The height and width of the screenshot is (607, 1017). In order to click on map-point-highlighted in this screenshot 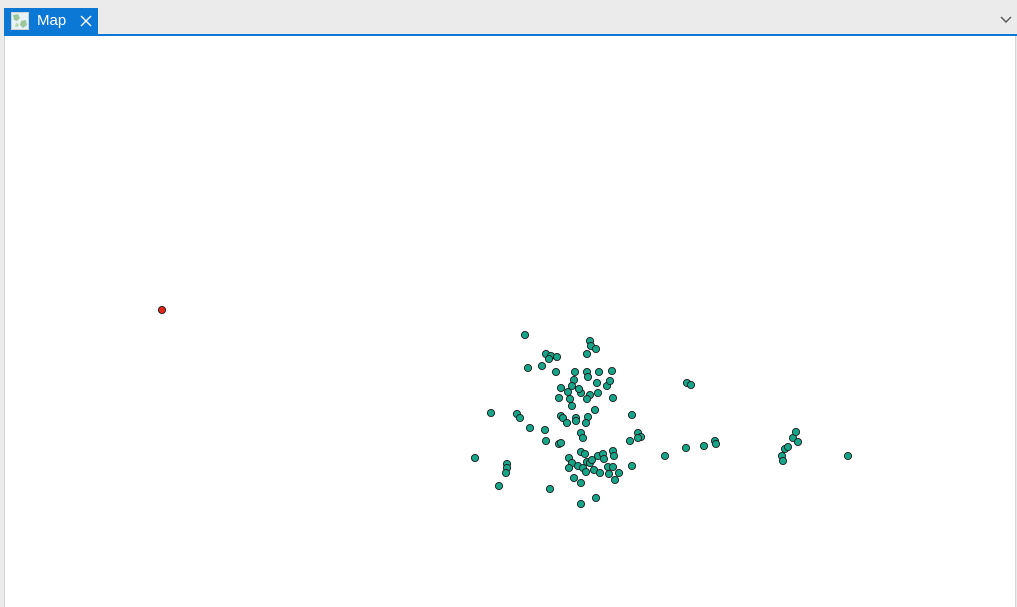, I will do `click(162, 310)`.